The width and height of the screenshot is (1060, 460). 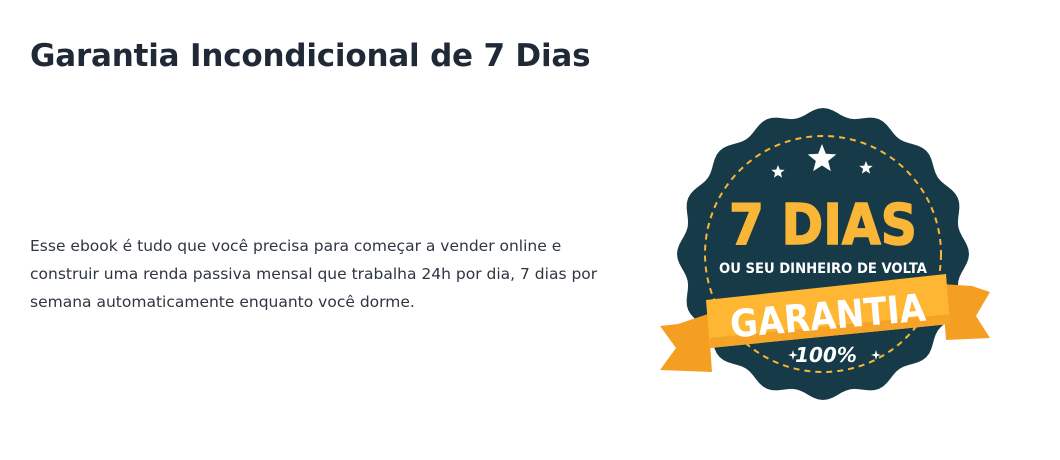 What do you see at coordinates (686, 343) in the screenshot?
I see `ribbon-tail-left` at bounding box center [686, 343].